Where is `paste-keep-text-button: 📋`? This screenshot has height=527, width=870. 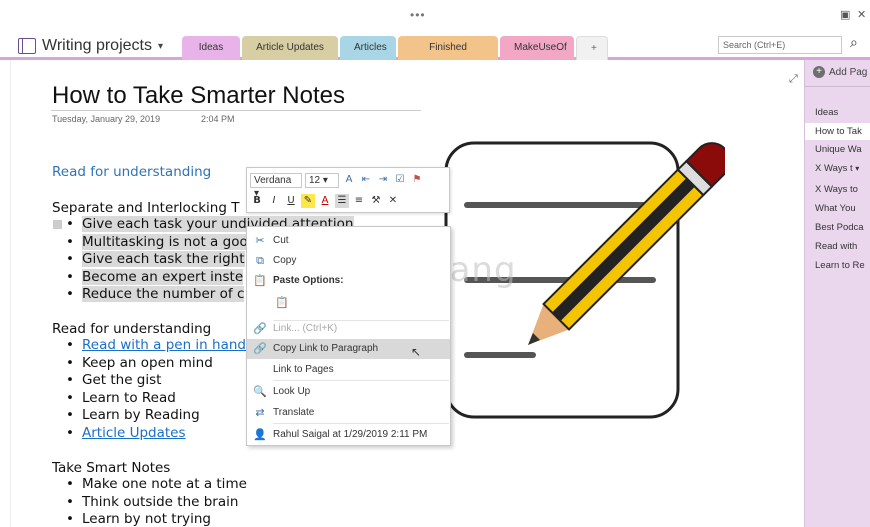 paste-keep-text-button: 📋 is located at coordinates (348, 305).